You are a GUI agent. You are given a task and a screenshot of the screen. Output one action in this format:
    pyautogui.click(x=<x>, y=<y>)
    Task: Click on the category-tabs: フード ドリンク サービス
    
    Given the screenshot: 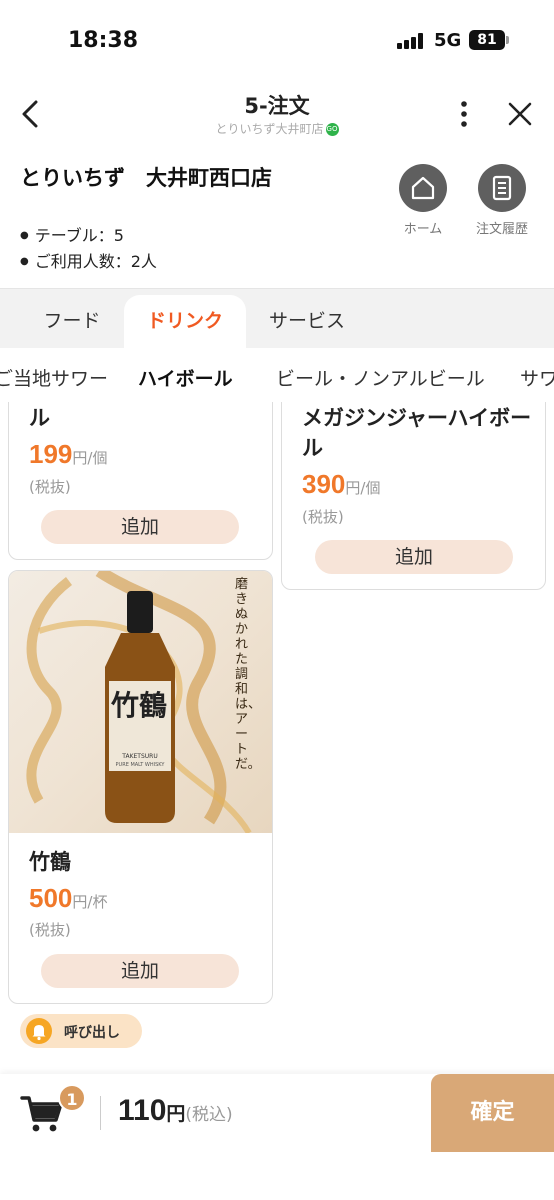 What is the action you would take?
    pyautogui.click(x=277, y=318)
    